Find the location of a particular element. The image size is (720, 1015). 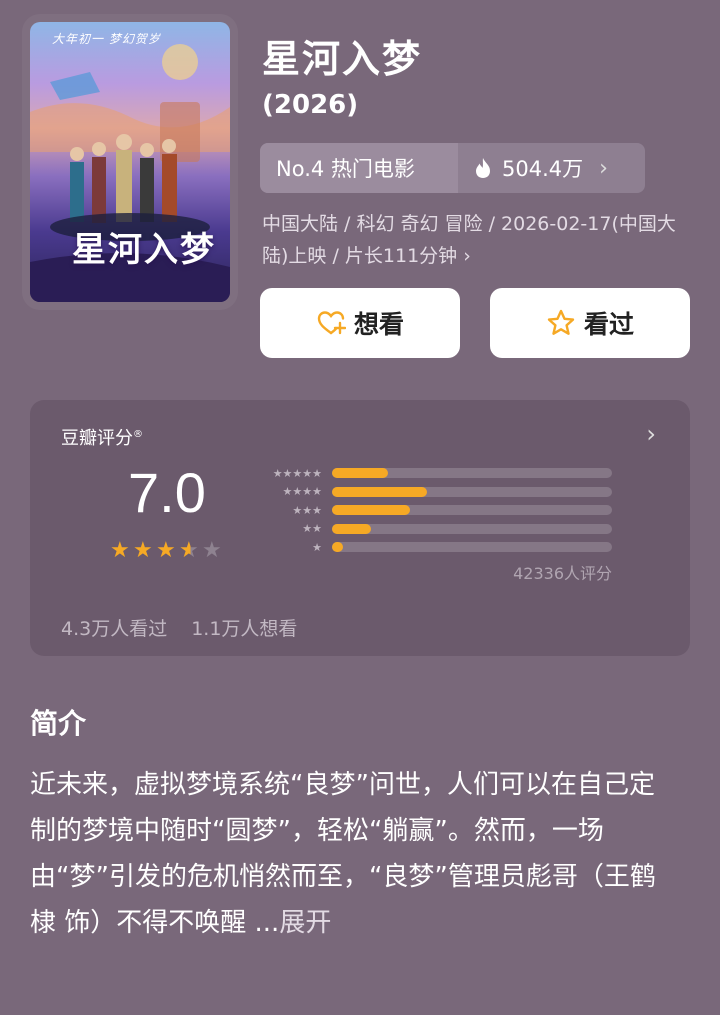

seen-label: 看过 is located at coordinates (608, 324).